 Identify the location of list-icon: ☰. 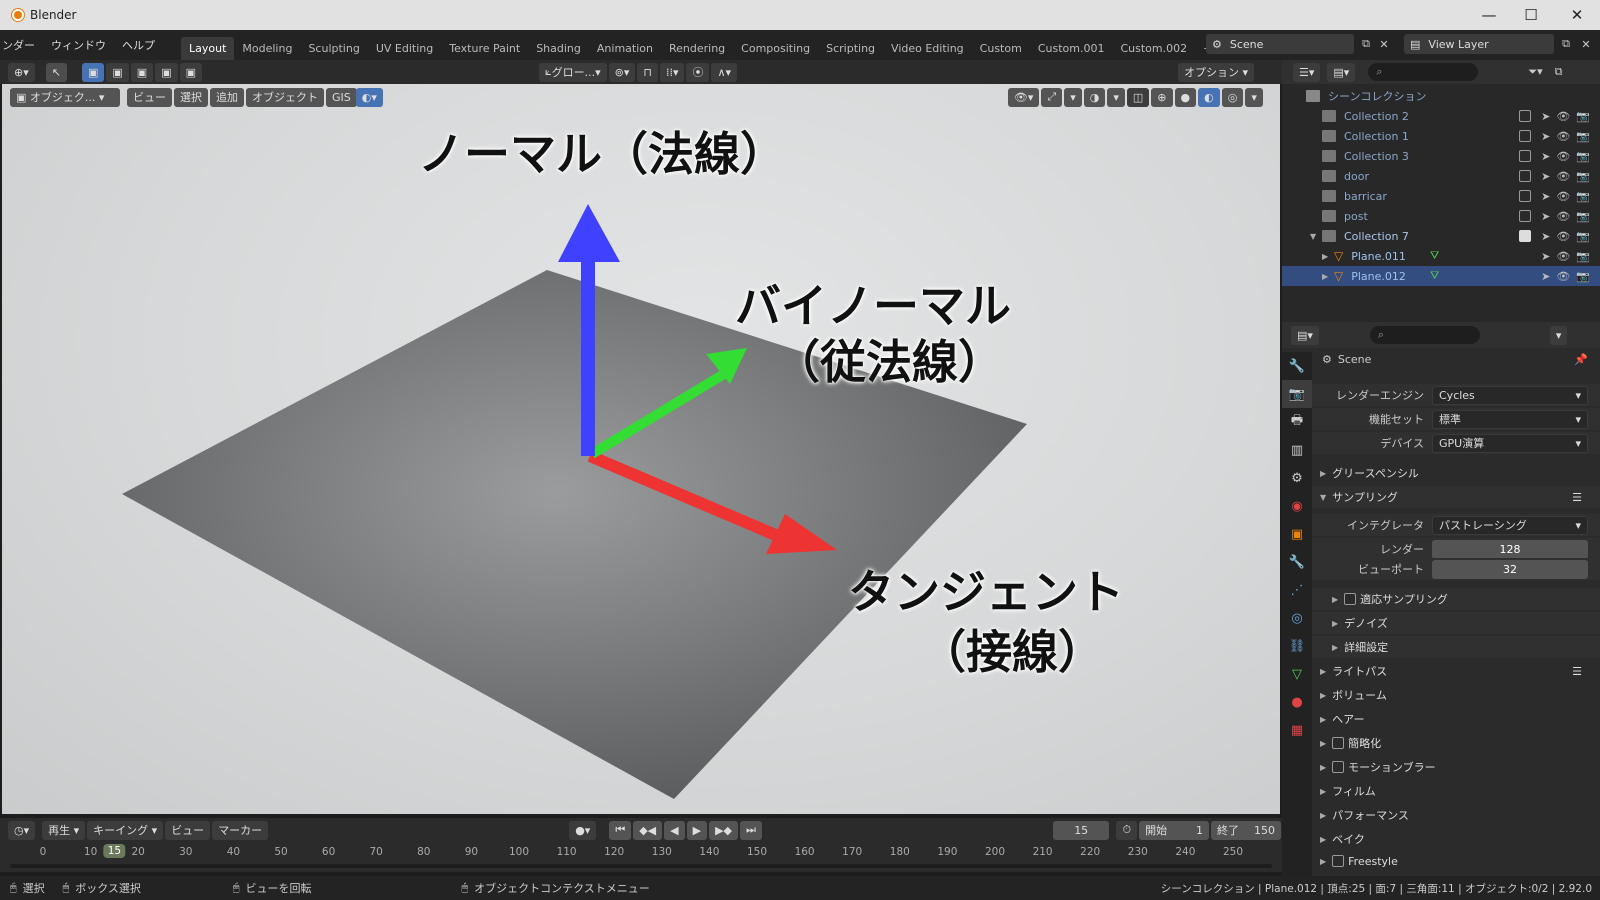
(1577, 671).